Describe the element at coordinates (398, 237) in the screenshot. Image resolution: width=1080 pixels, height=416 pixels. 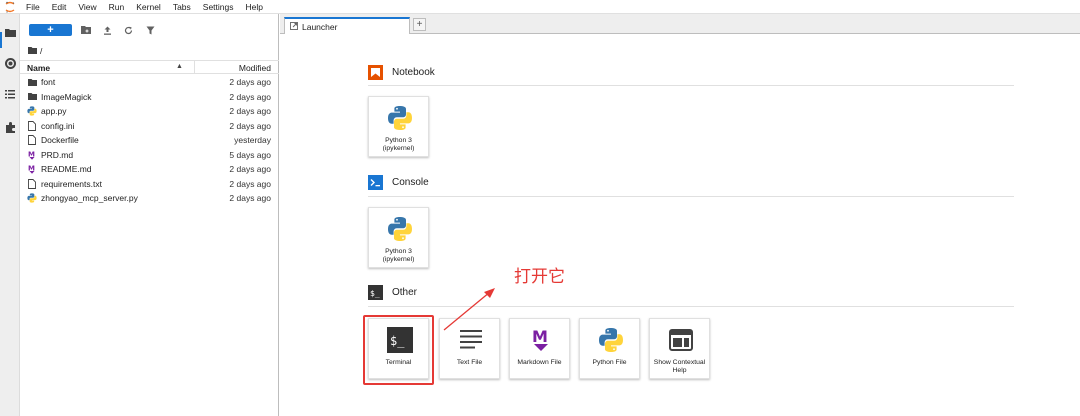
I see `console-python3-card: Python 3 (ipykernel)` at that location.